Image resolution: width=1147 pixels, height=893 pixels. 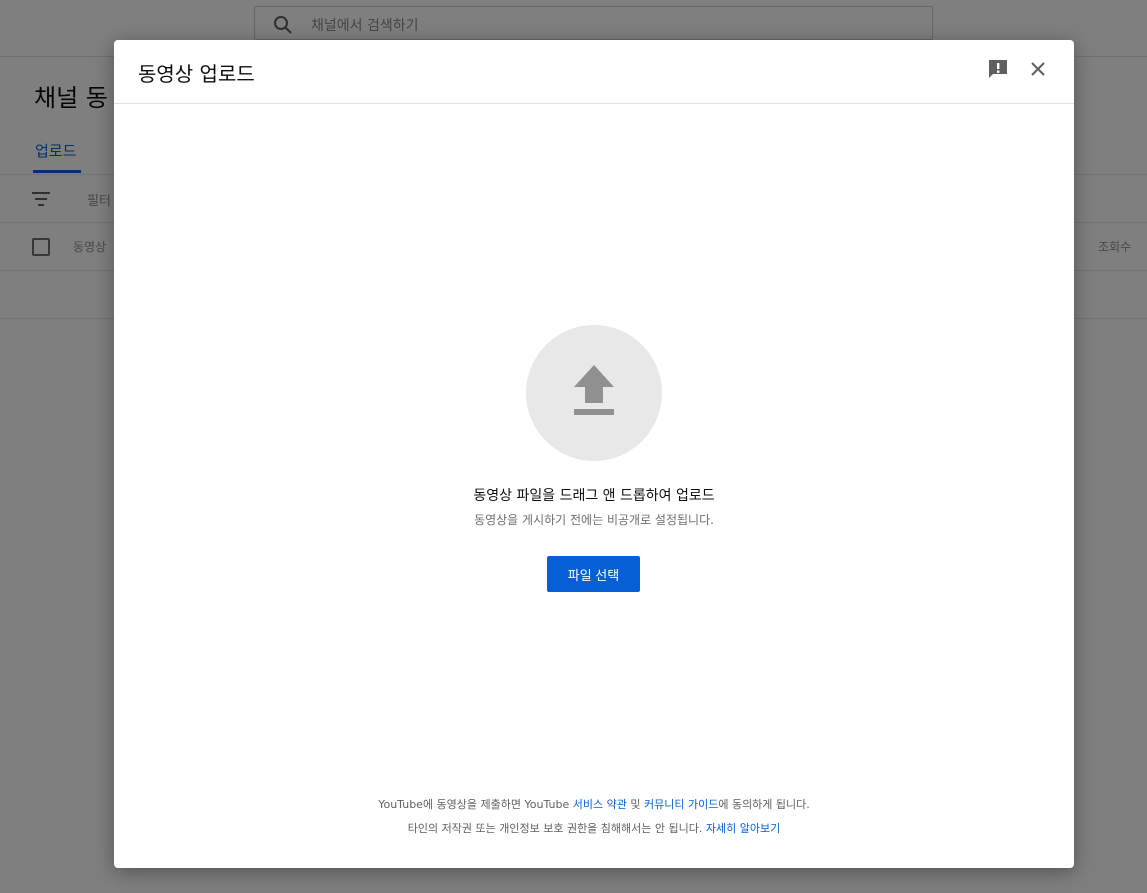 I want to click on upload-drop-target, so click(x=594, y=393).